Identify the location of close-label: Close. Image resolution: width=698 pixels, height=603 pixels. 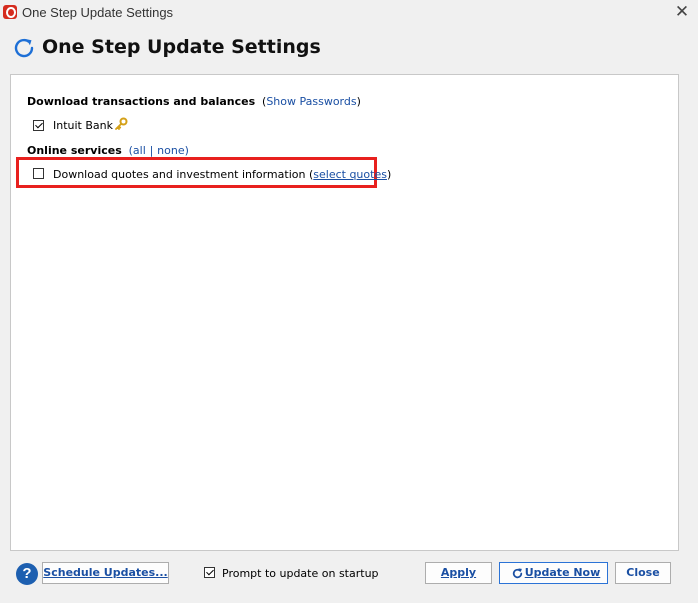
(643, 572).